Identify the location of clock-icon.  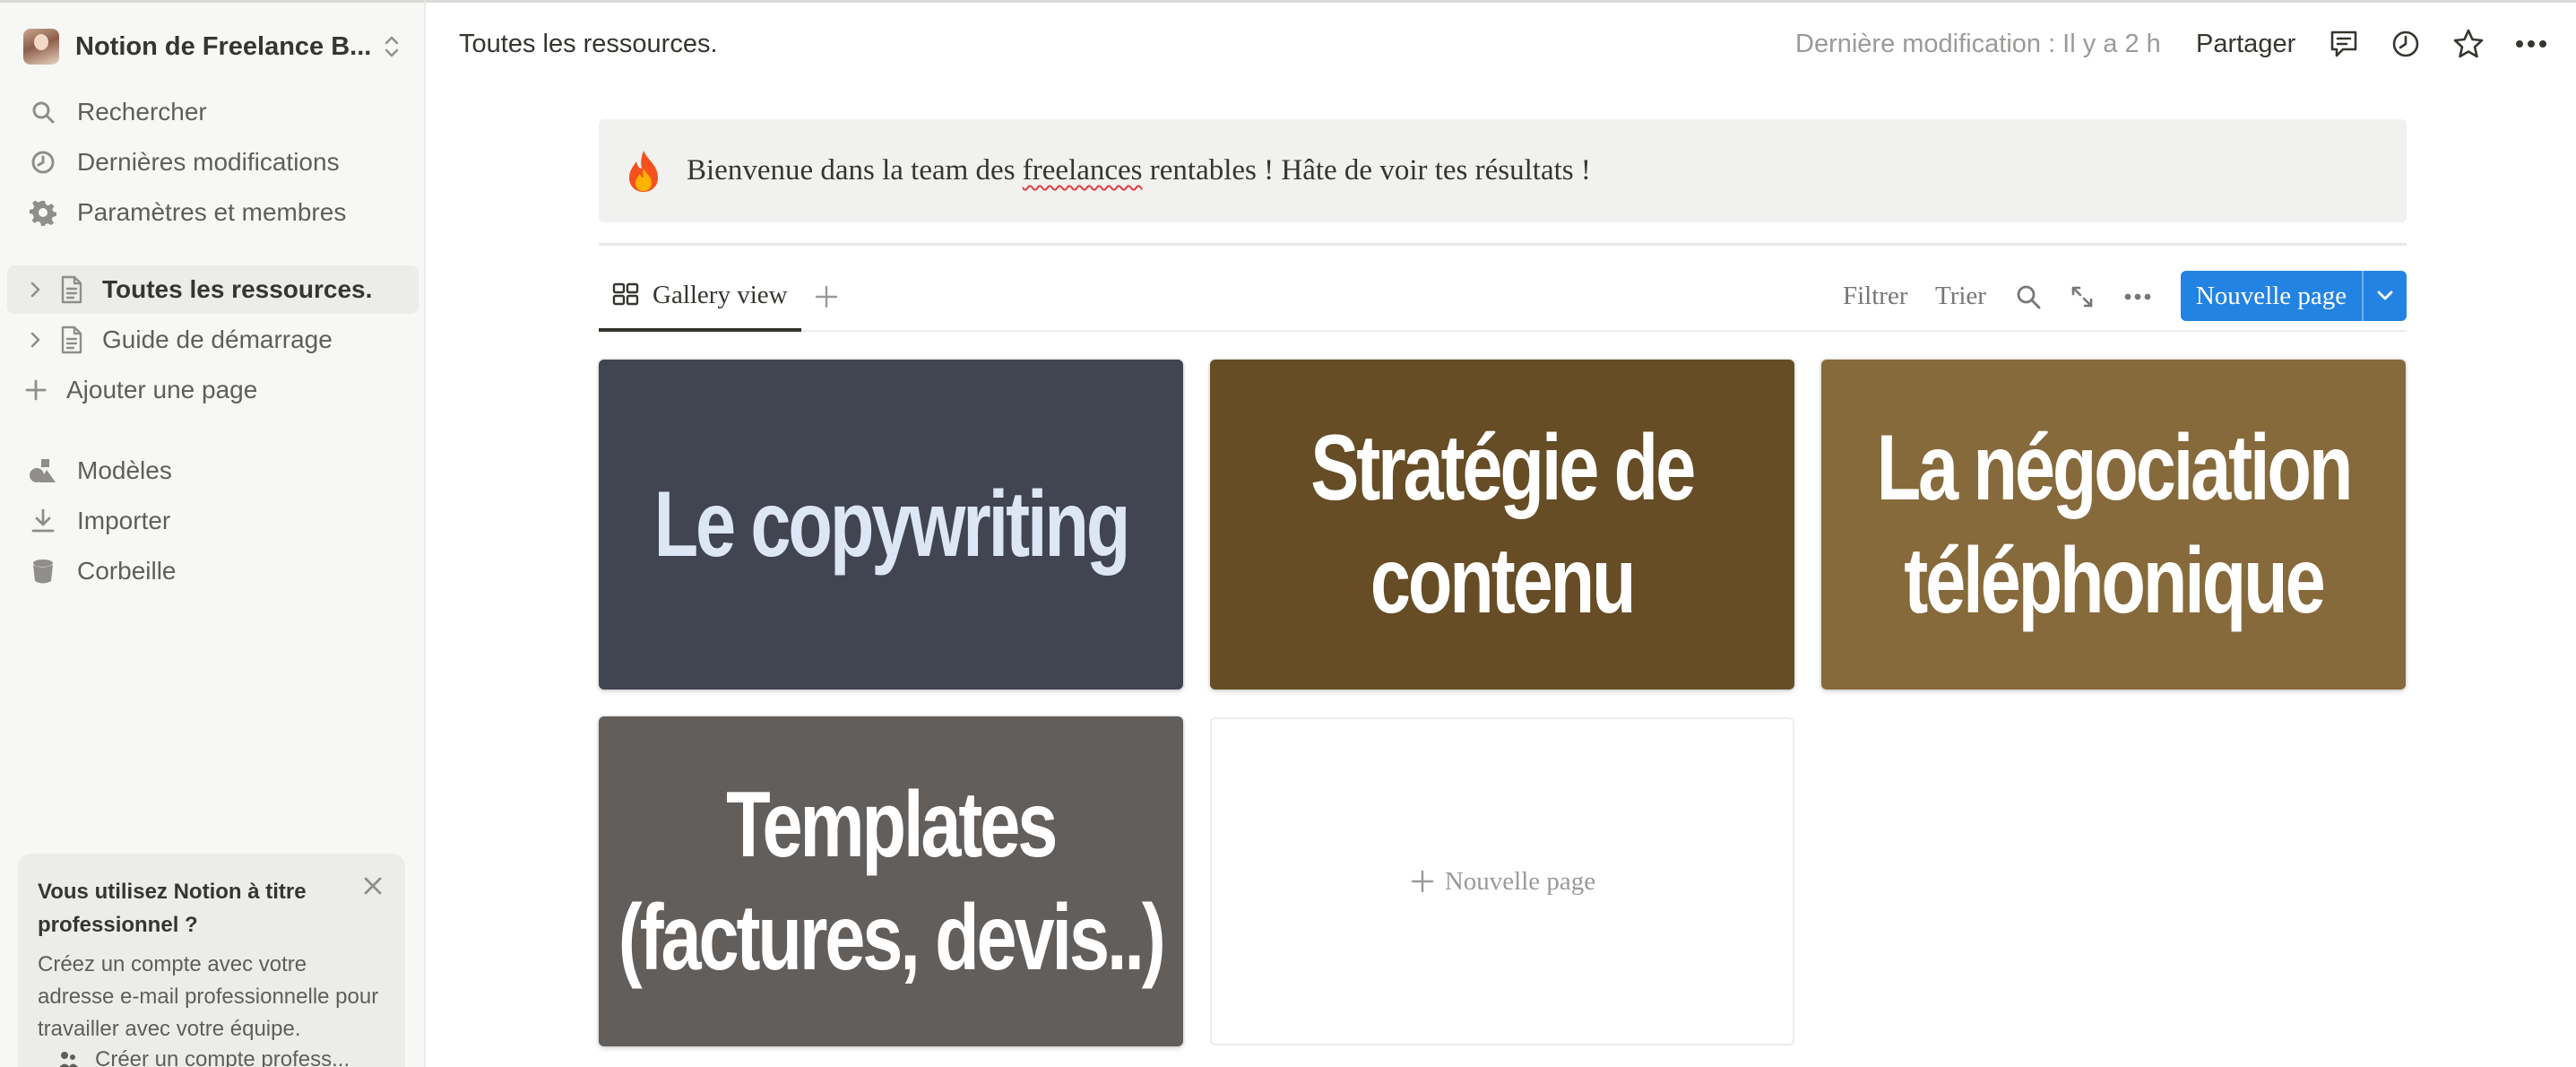
(43, 162).